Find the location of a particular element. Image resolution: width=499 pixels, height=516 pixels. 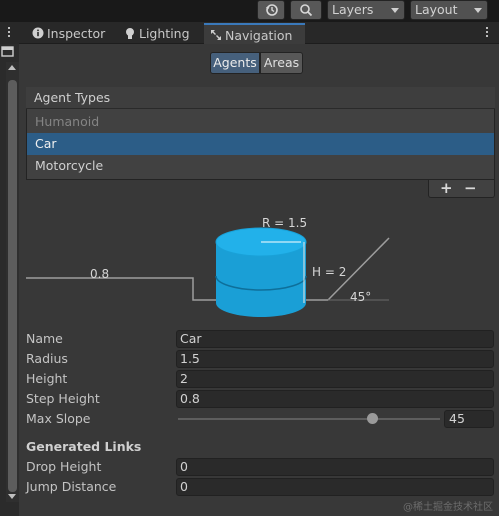

jump-distance-label: Jump Distance is located at coordinates (71, 486).